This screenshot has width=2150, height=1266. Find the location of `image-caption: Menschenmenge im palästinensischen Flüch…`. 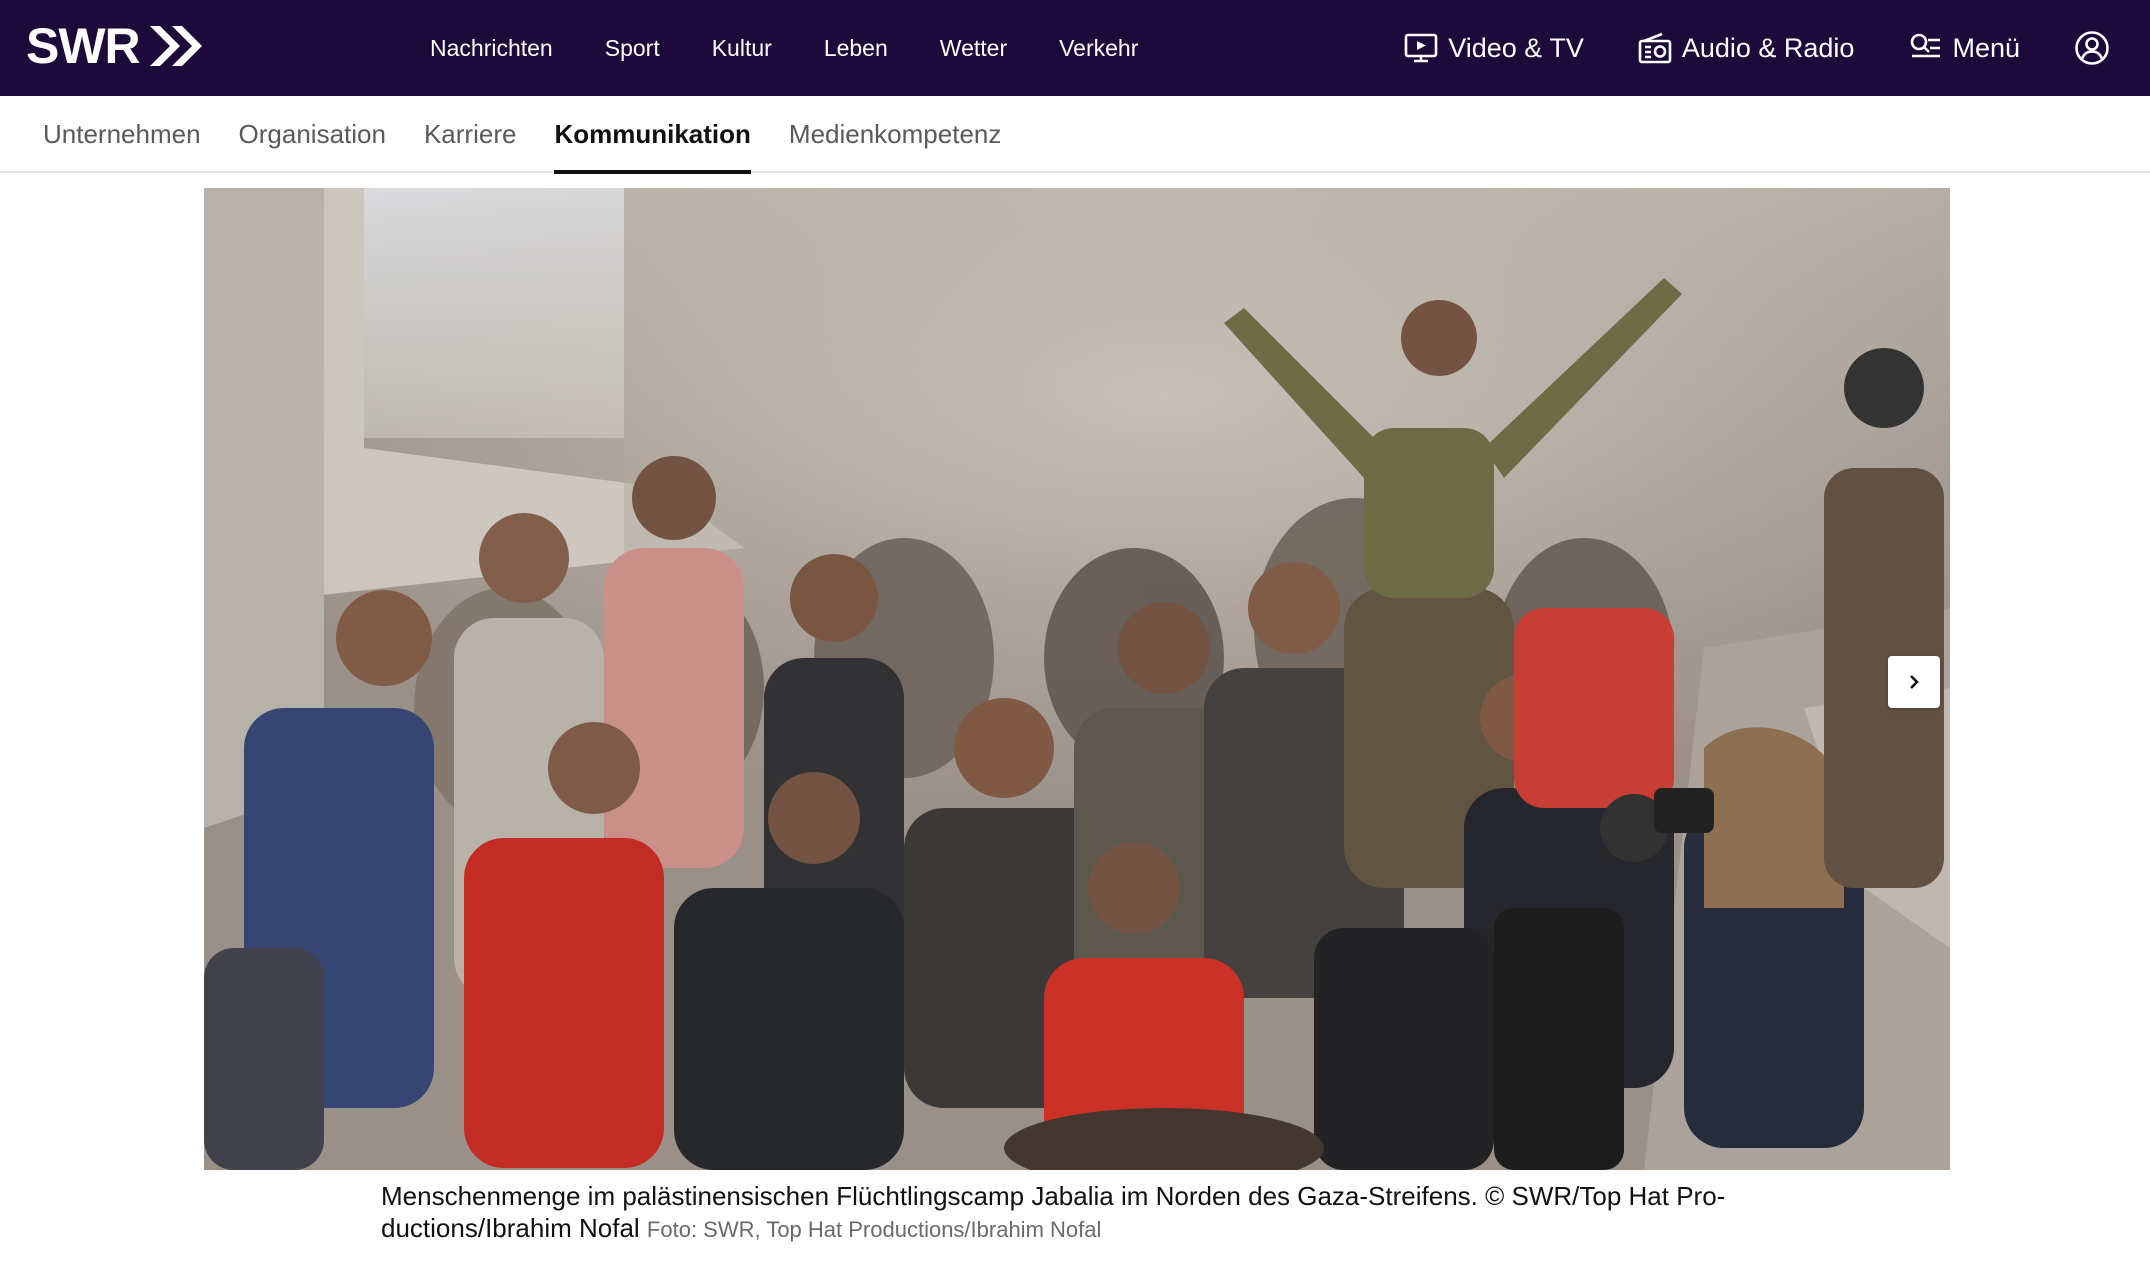

image-caption: Menschenmenge im palästinensischen Flüch… is located at coordinates (1081, 1213).